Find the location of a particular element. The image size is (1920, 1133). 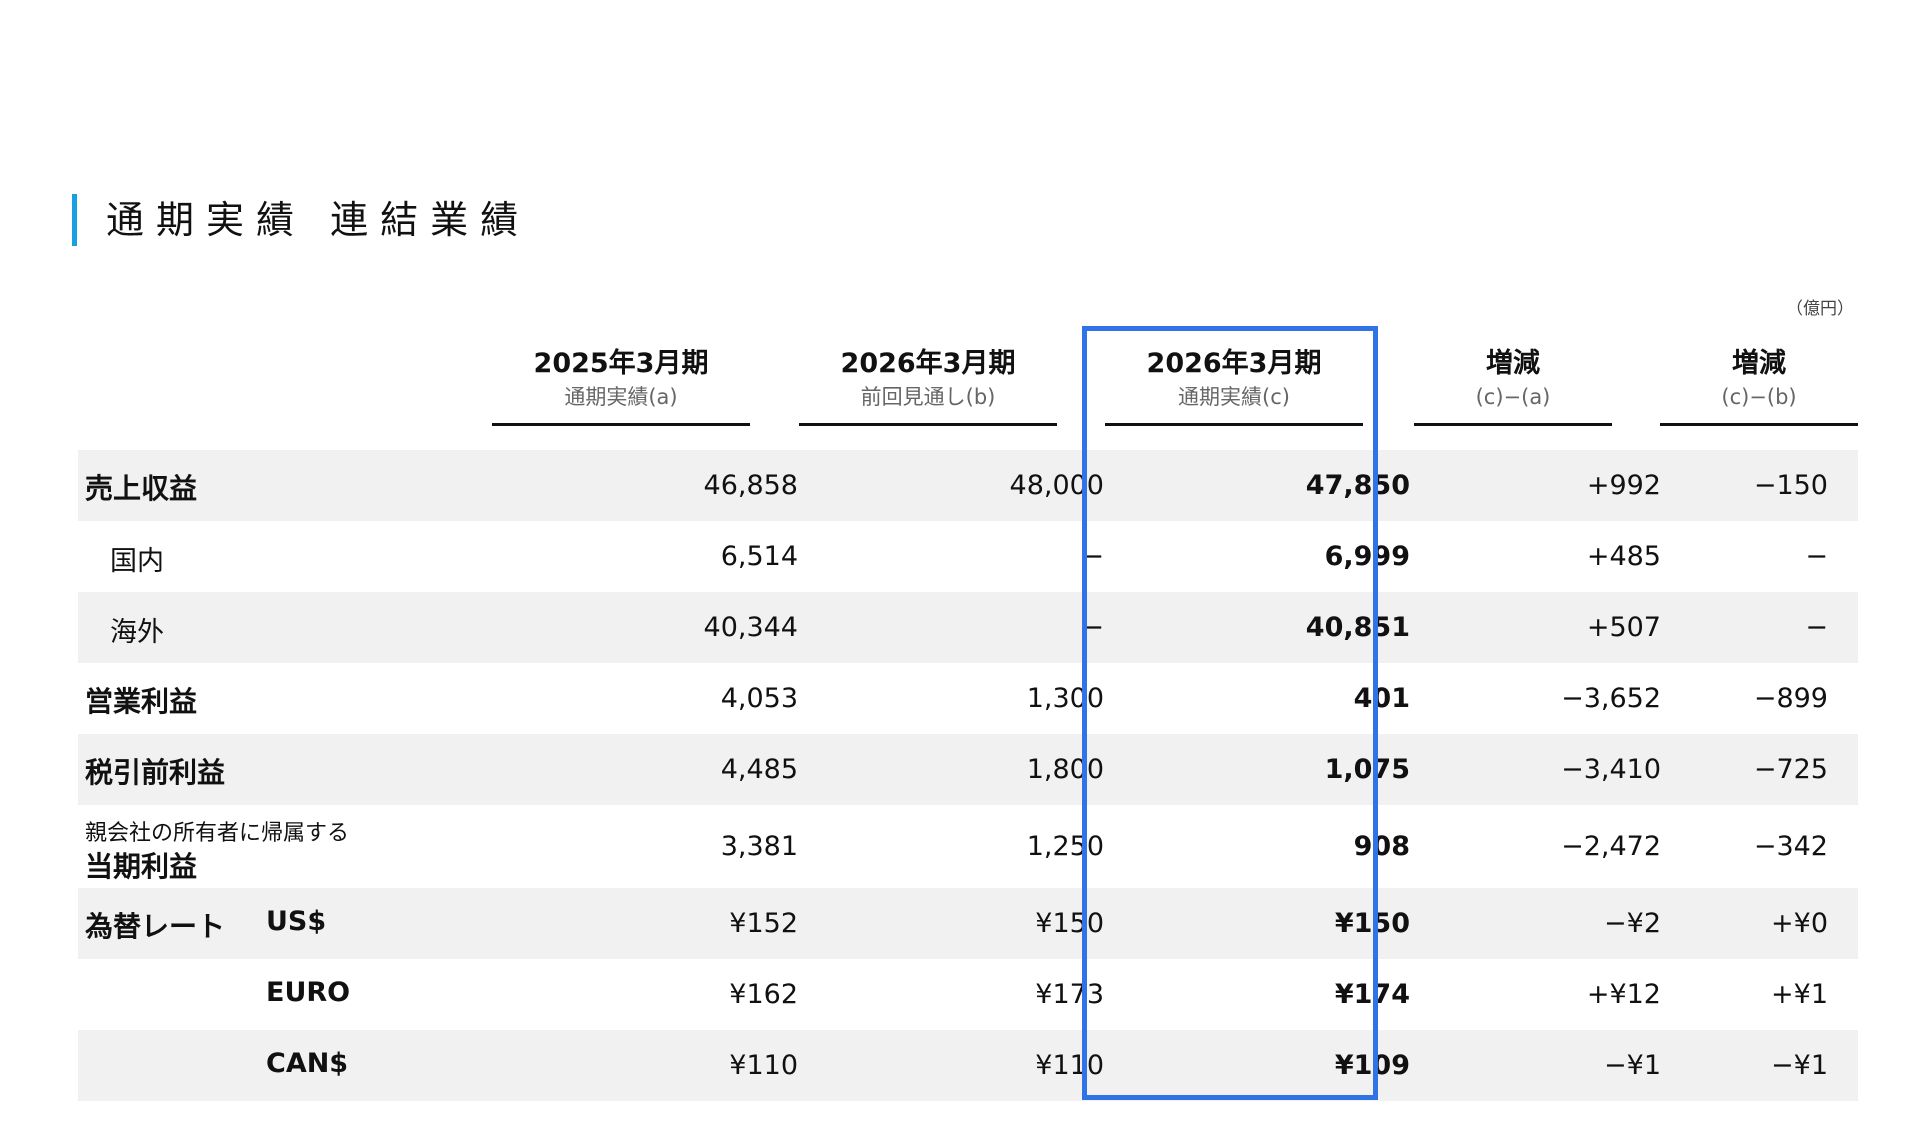

col-header-desc: 通期実績(c) is located at coordinates (1234, 397).